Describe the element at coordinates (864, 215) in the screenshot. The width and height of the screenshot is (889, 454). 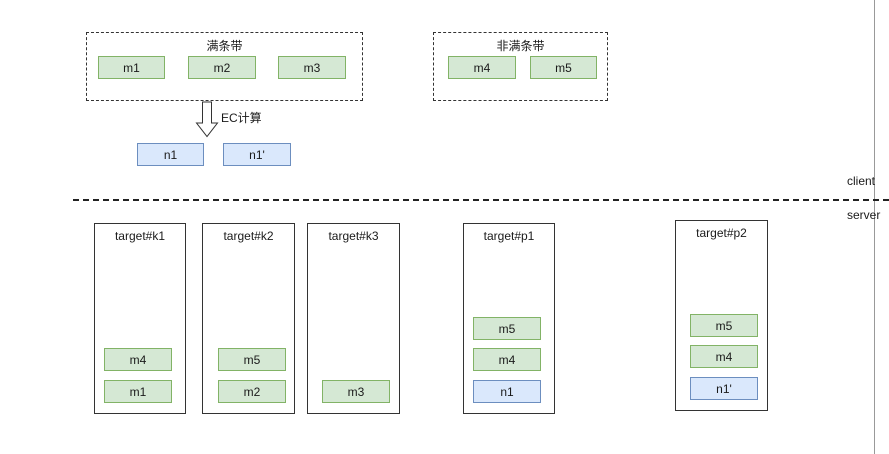
I see `server-label: server` at that location.